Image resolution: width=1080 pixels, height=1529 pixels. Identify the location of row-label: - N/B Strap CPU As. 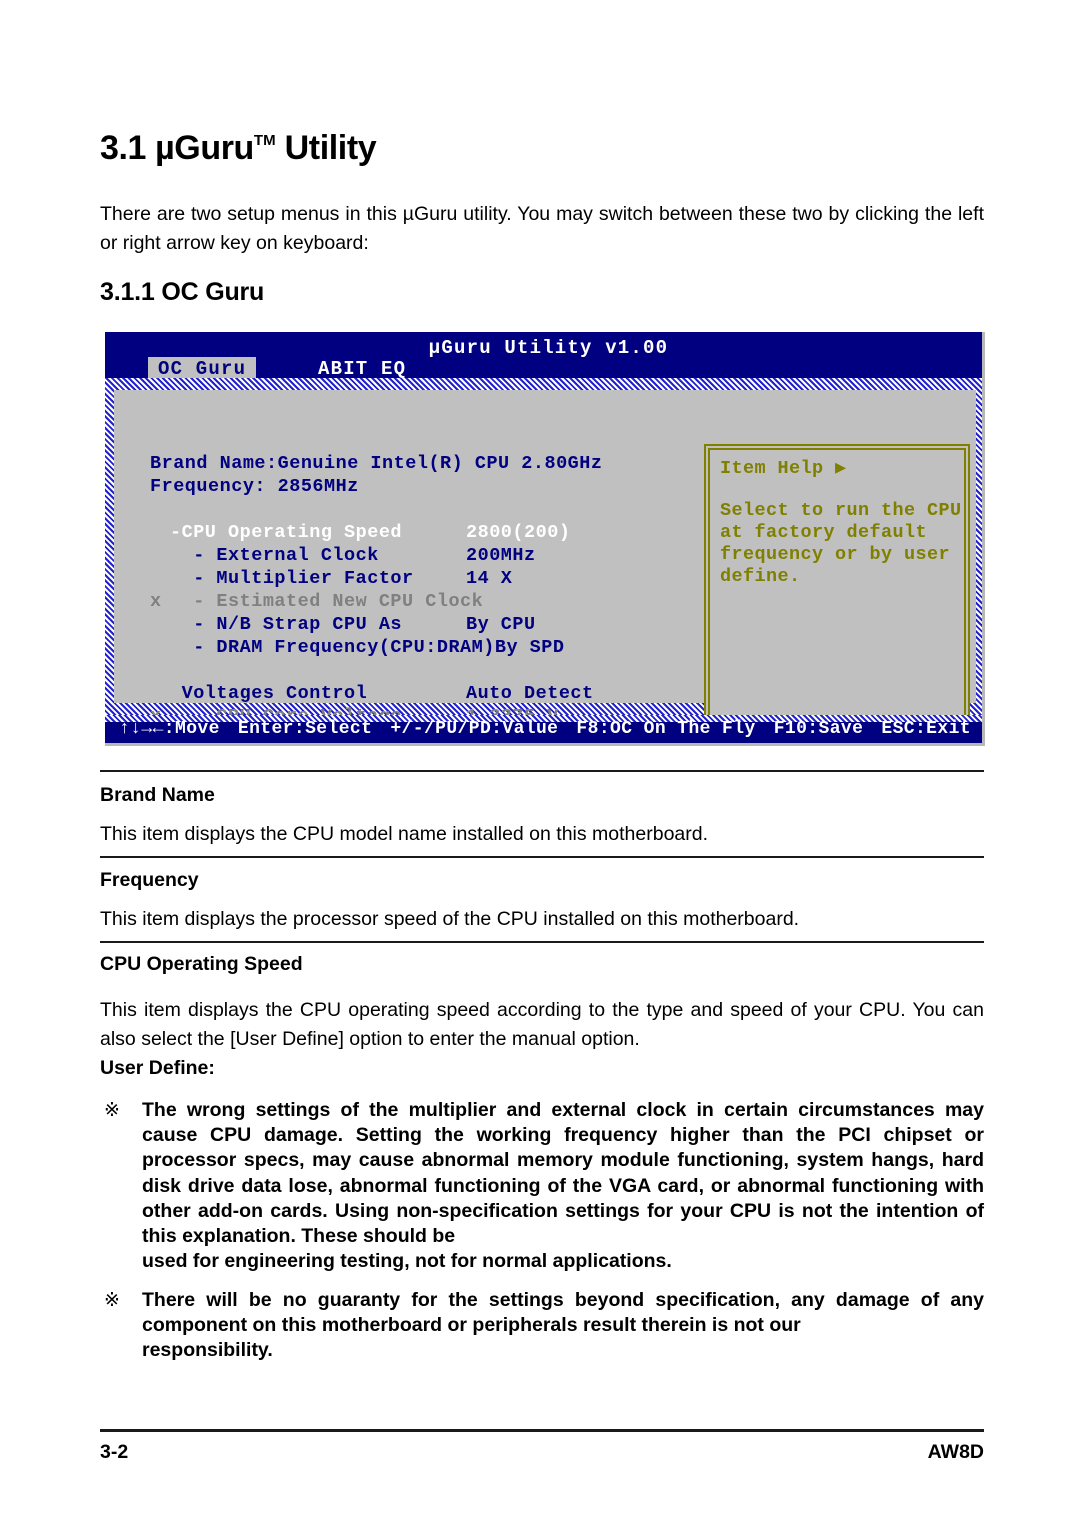
(286, 624).